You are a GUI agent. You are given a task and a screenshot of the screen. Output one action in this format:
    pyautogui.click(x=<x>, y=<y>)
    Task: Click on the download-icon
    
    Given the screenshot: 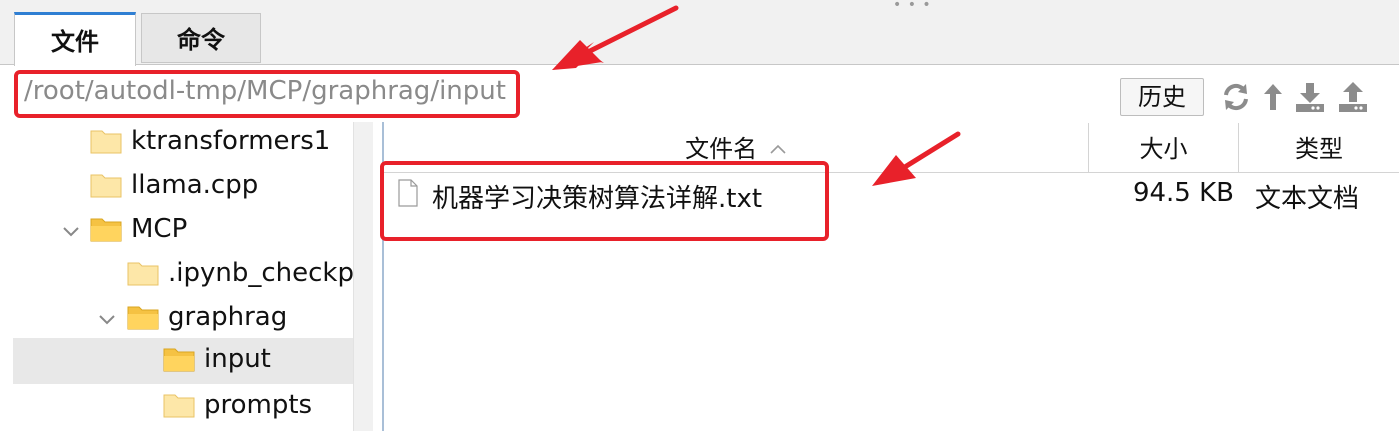 What is the action you would take?
    pyautogui.click(x=1310, y=97)
    